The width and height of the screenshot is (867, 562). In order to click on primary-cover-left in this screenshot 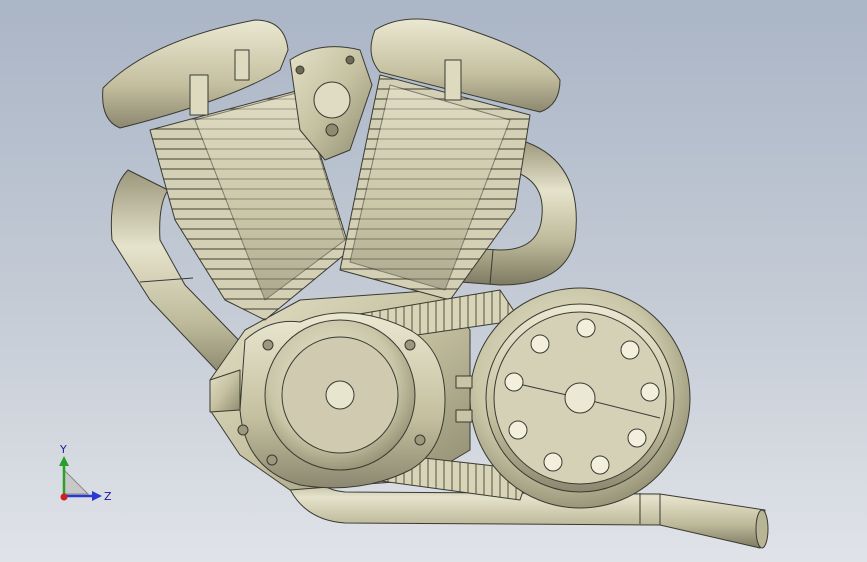, I will do `click(341, 400)`.